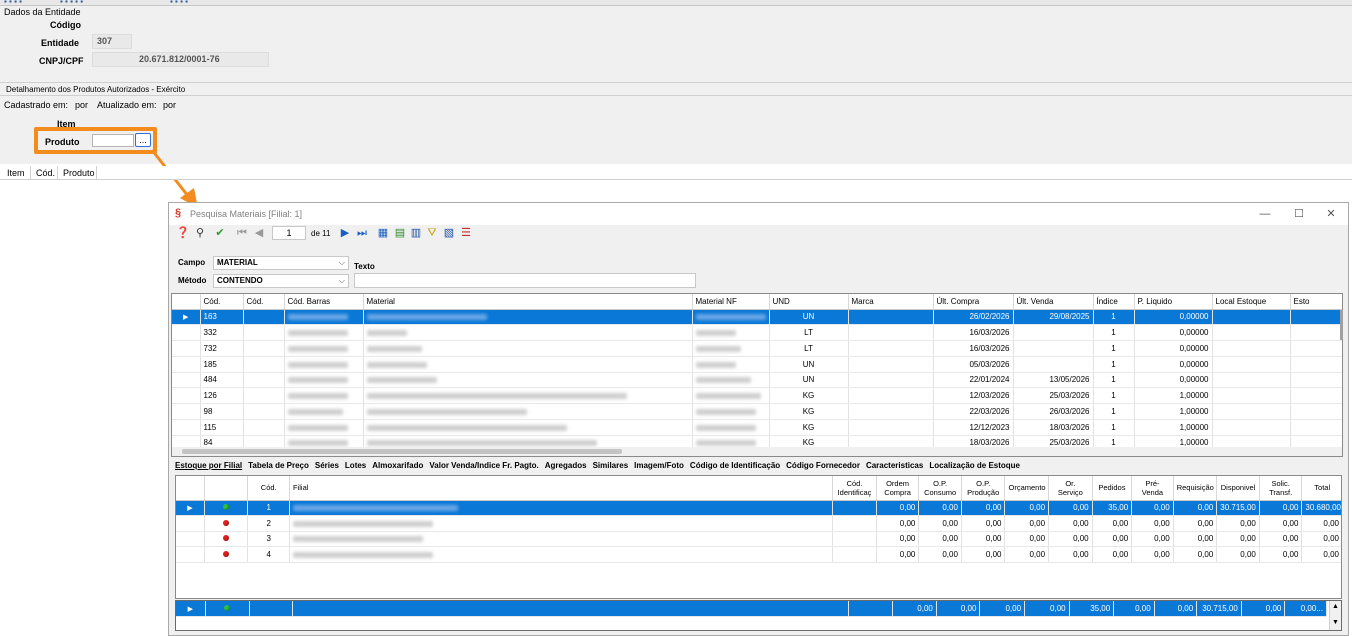  Describe the element at coordinates (45, 173) in the screenshot. I see `column-cod: Cód.` at that location.